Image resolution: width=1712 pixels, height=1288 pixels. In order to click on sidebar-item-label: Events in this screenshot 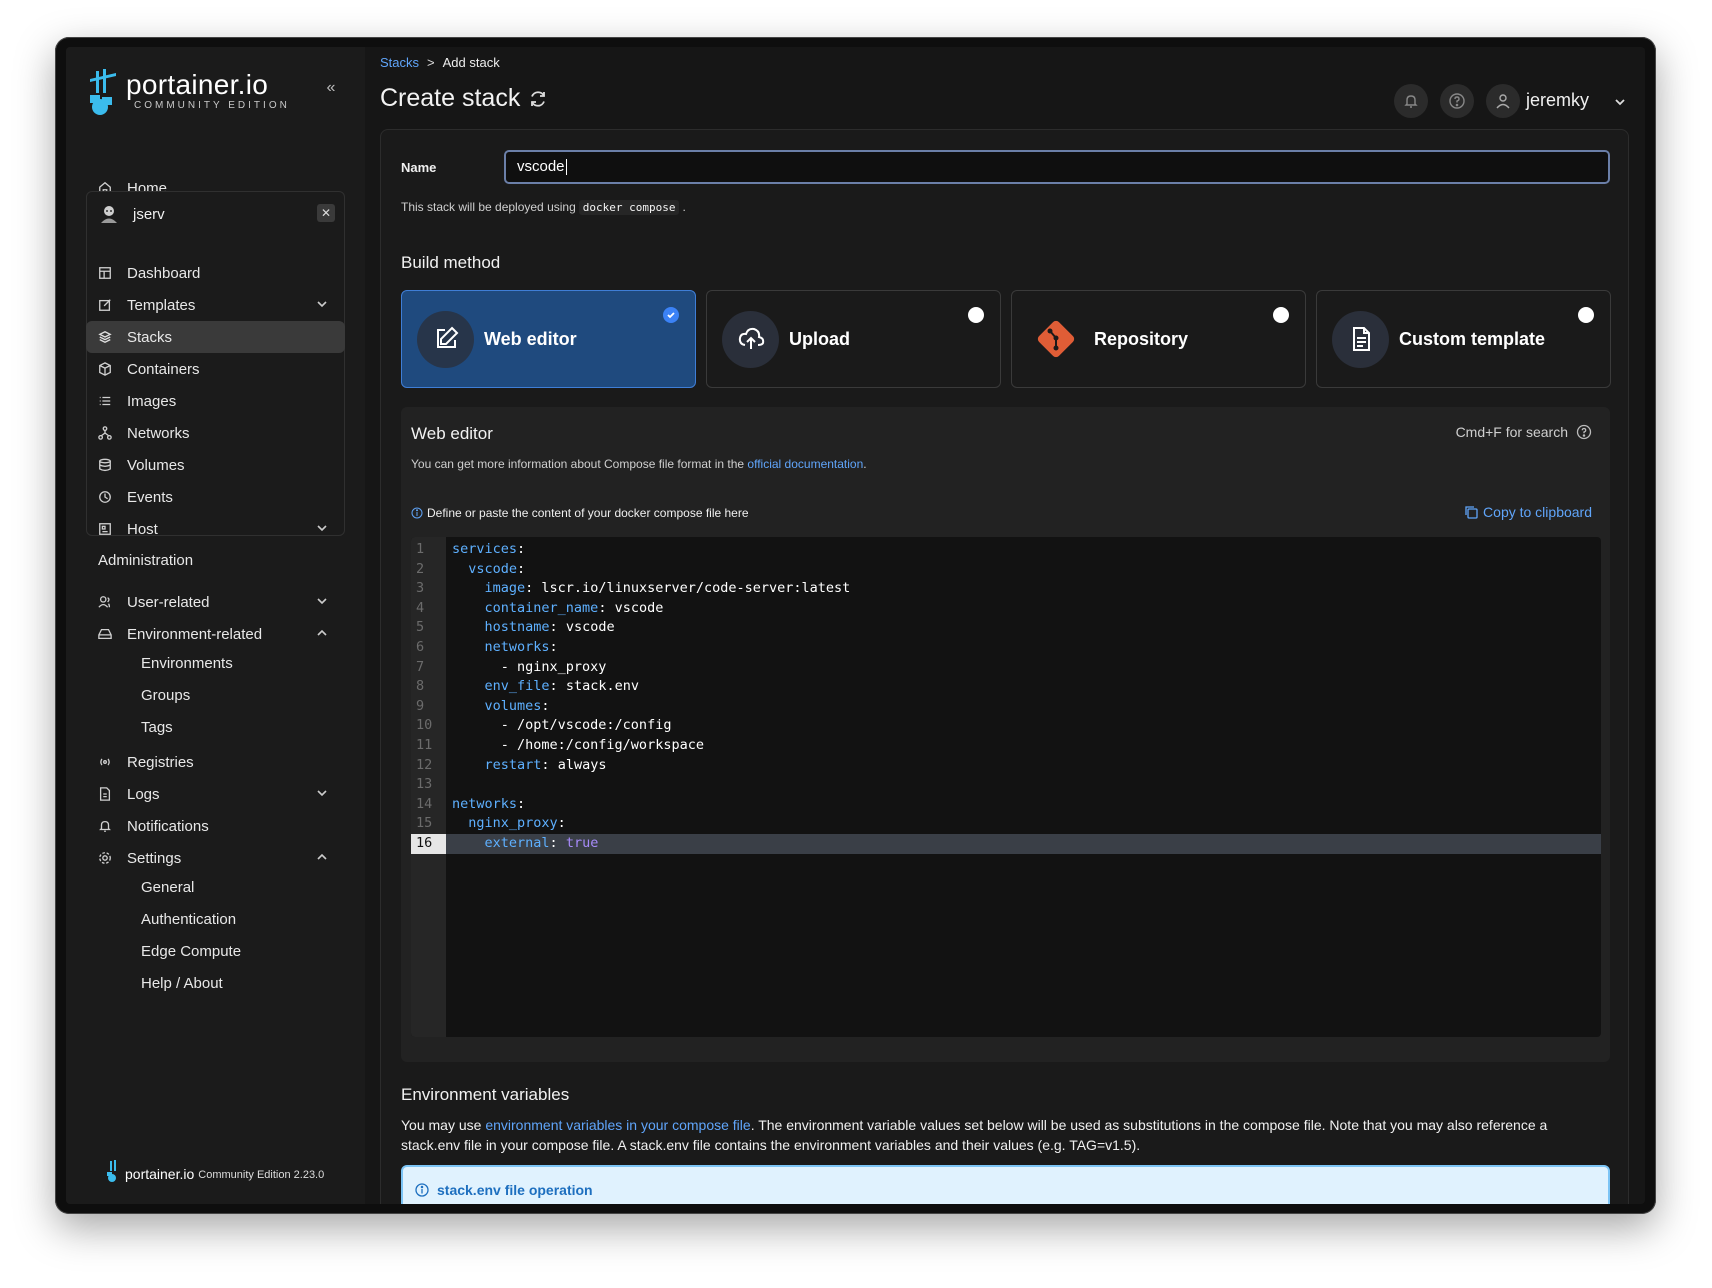, I will do `click(150, 497)`.